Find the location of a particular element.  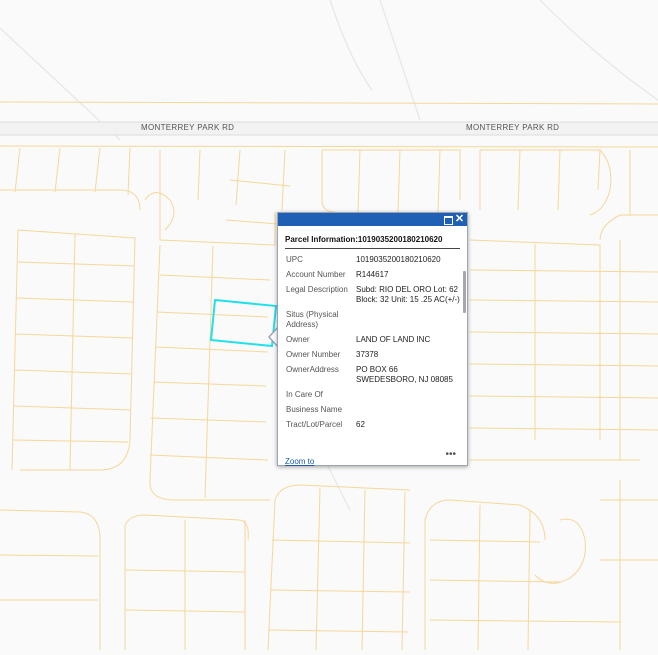

attribute-value: 62 is located at coordinates (360, 424).